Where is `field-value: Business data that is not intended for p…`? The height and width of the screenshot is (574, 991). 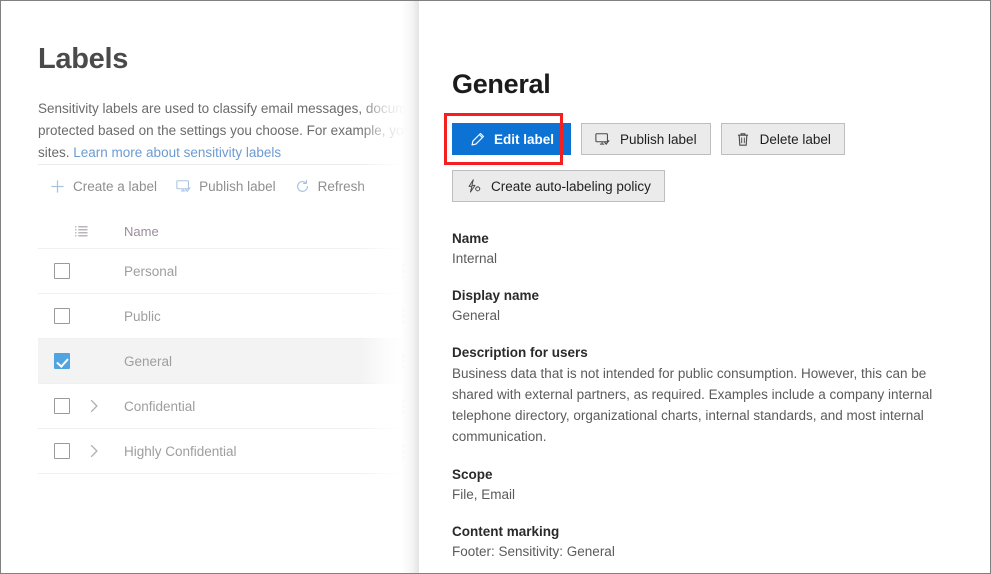
field-value: Business data that is not intended for p… is located at coordinates (692, 405).